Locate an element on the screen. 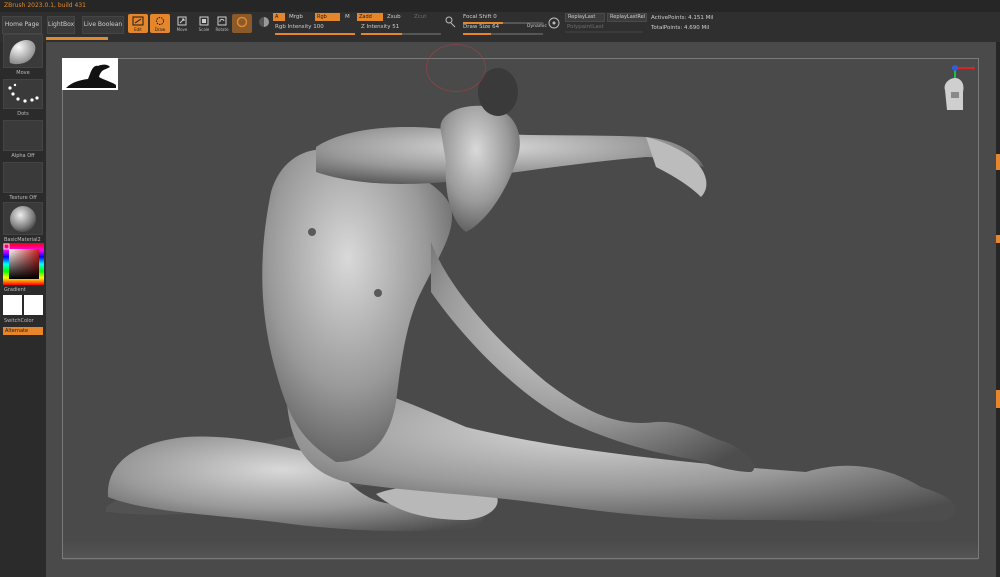 The width and height of the screenshot is (1000, 577). main-color-swatch is located at coordinates (12, 305).